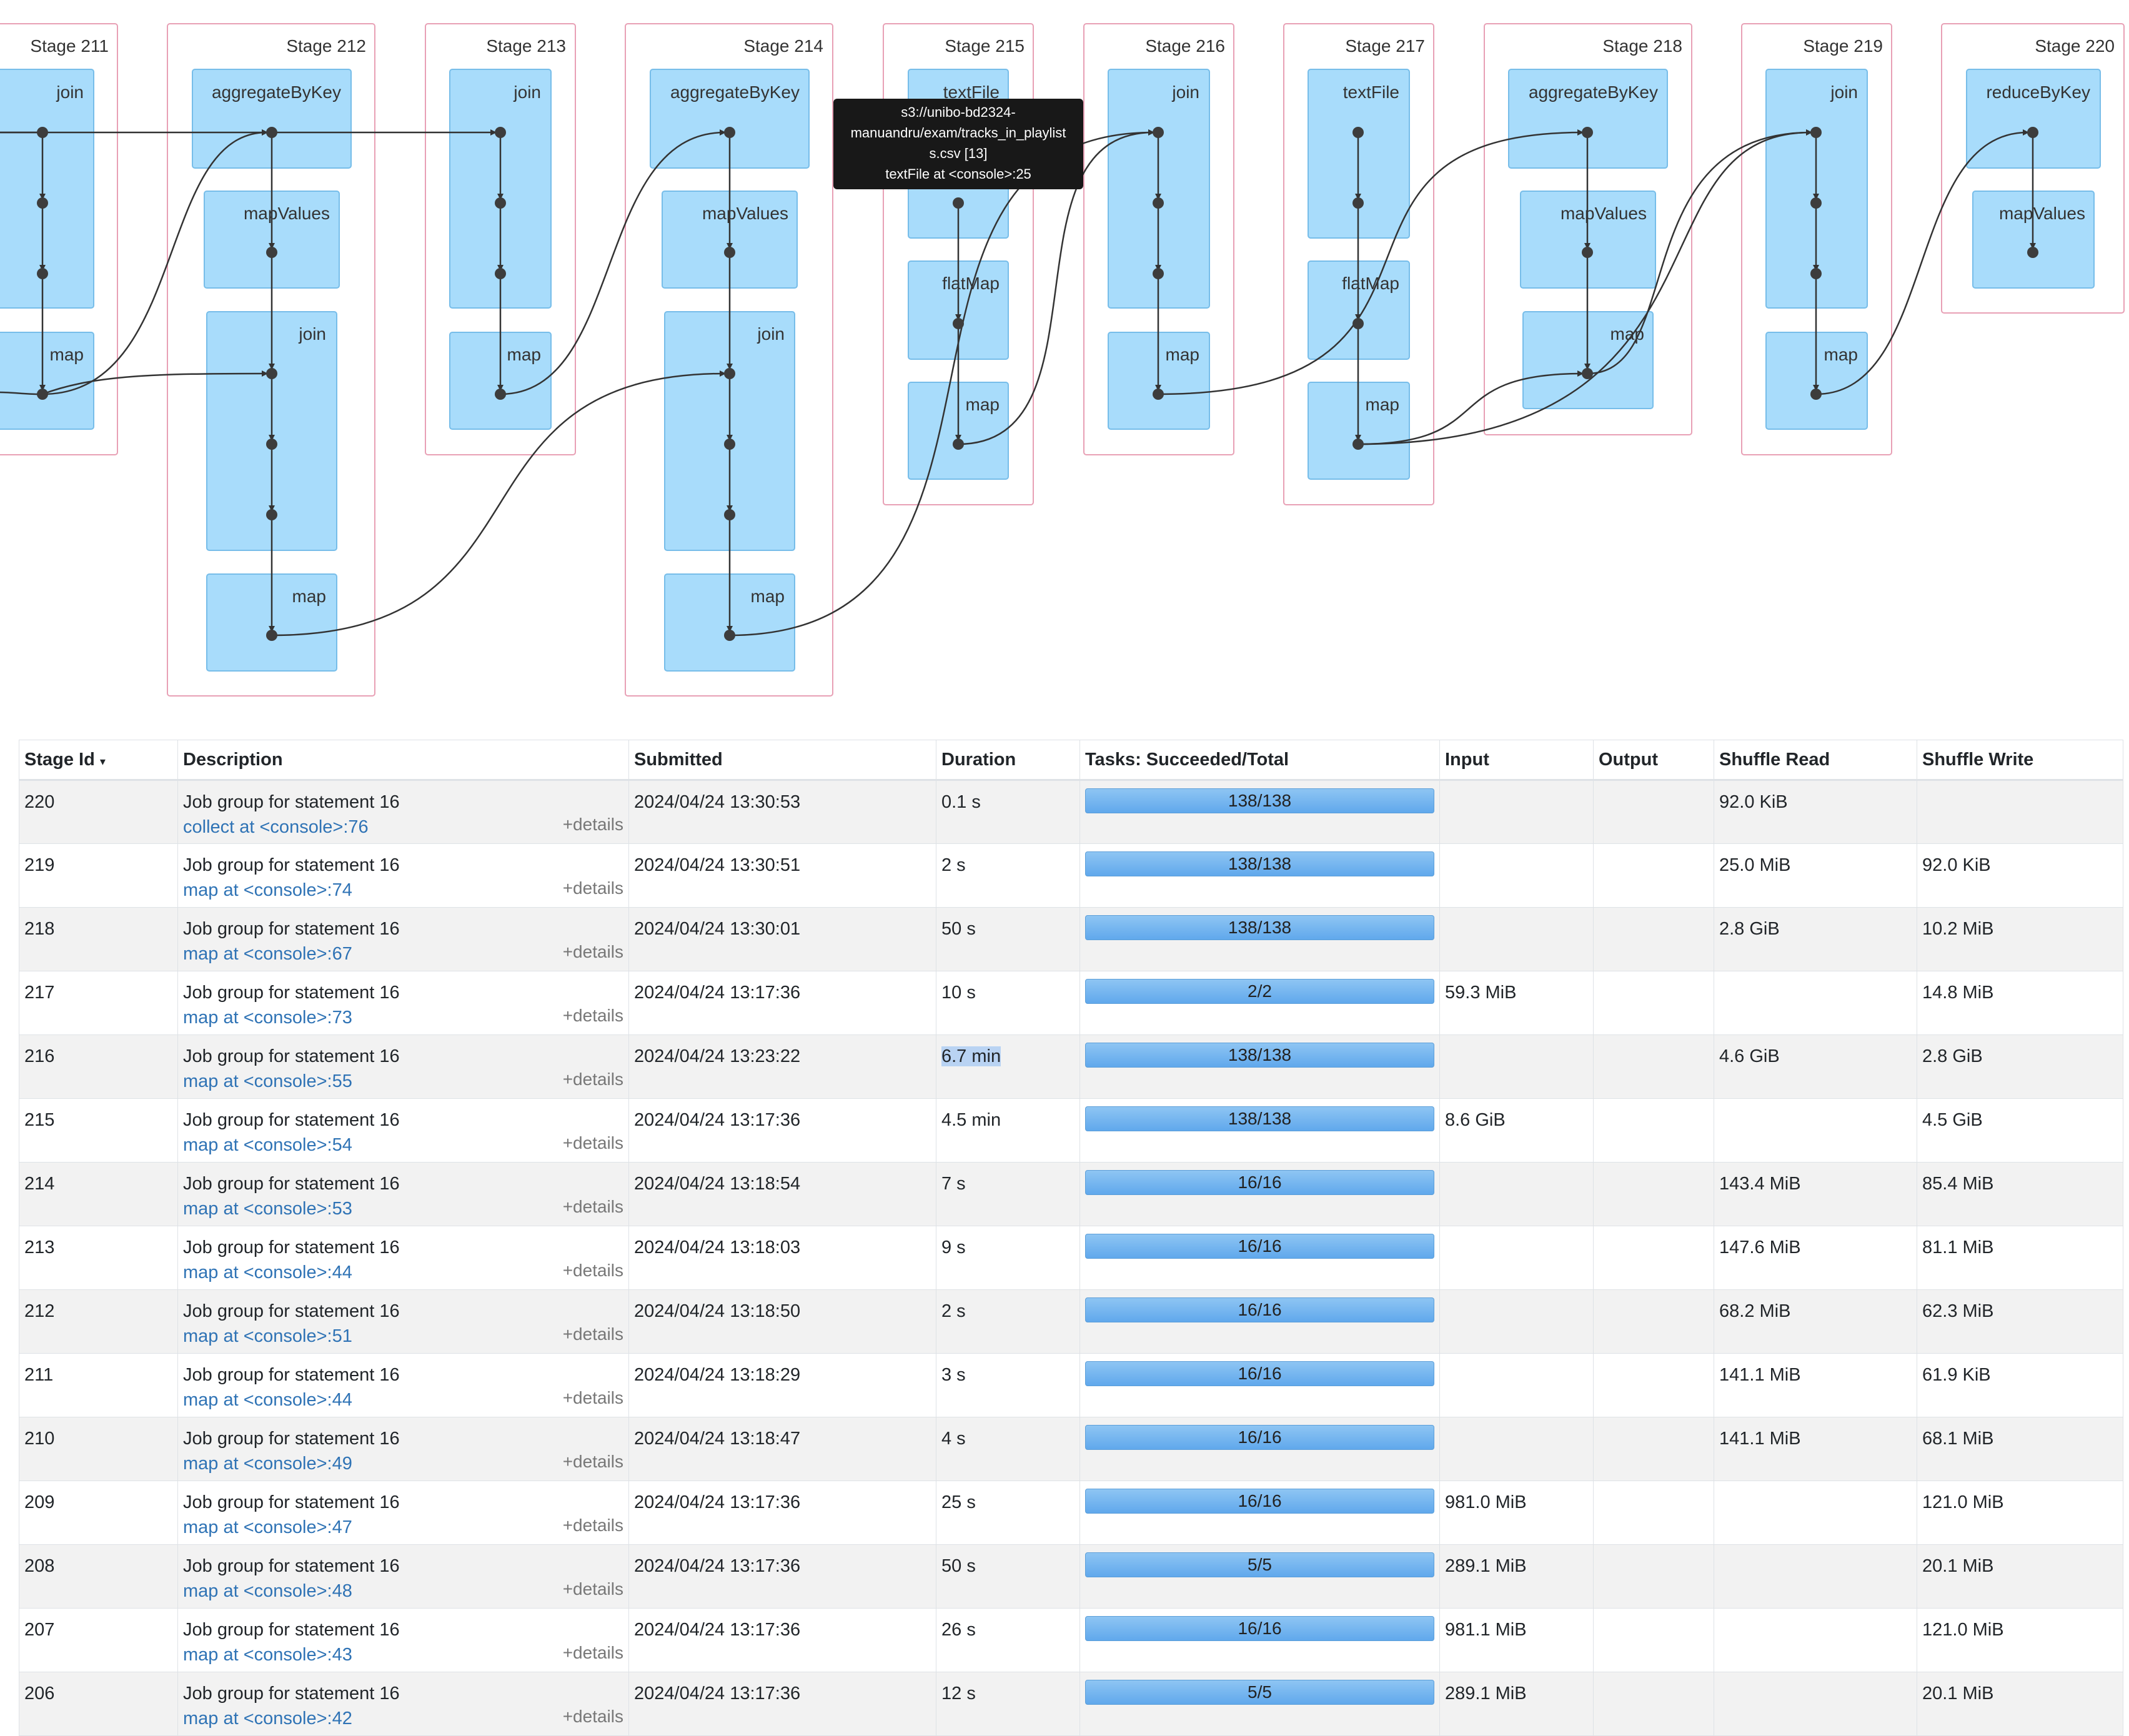 This screenshot has height=1736, width=2129. Describe the element at coordinates (103, 761) in the screenshot. I see `sort-desc-icon: ▾` at that location.